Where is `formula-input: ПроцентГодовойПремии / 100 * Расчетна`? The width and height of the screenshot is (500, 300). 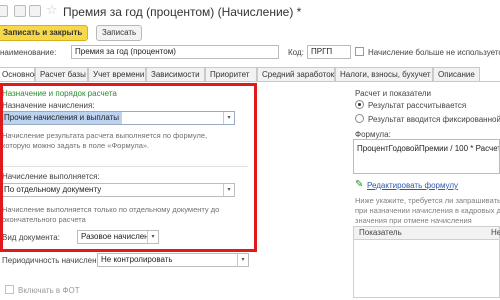
formula-input: ПроцентГодовойПремии / 100 * Расчетна is located at coordinates (426, 156).